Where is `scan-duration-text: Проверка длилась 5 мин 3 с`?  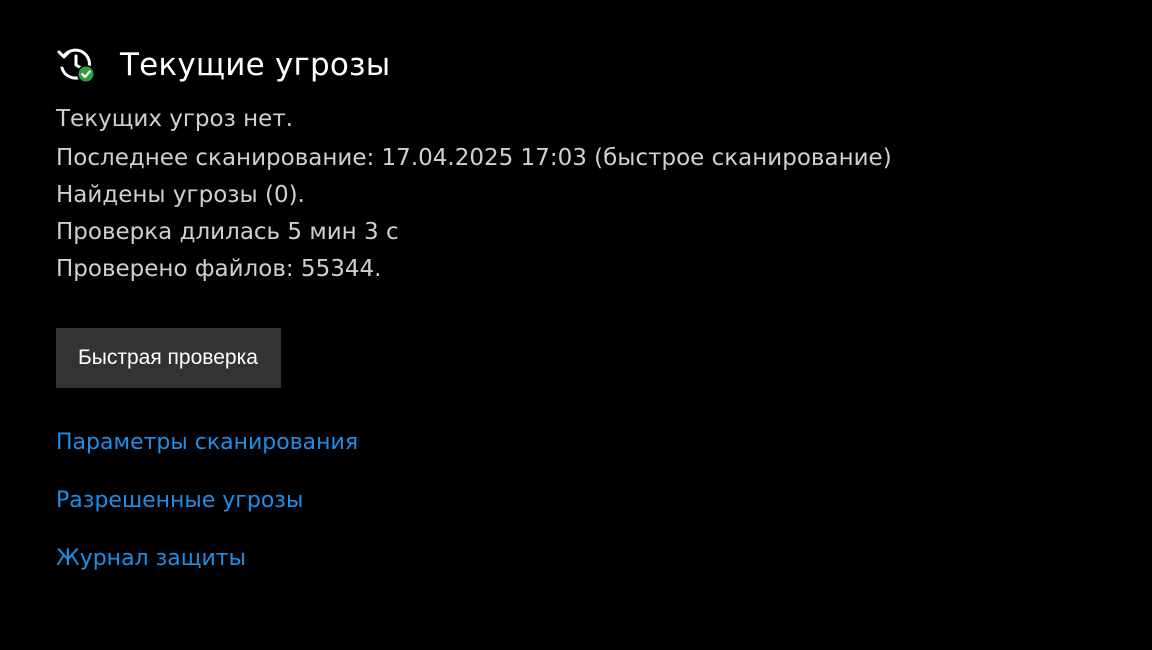 scan-duration-text: Проверка длилась 5 мин 3 с is located at coordinates (227, 232).